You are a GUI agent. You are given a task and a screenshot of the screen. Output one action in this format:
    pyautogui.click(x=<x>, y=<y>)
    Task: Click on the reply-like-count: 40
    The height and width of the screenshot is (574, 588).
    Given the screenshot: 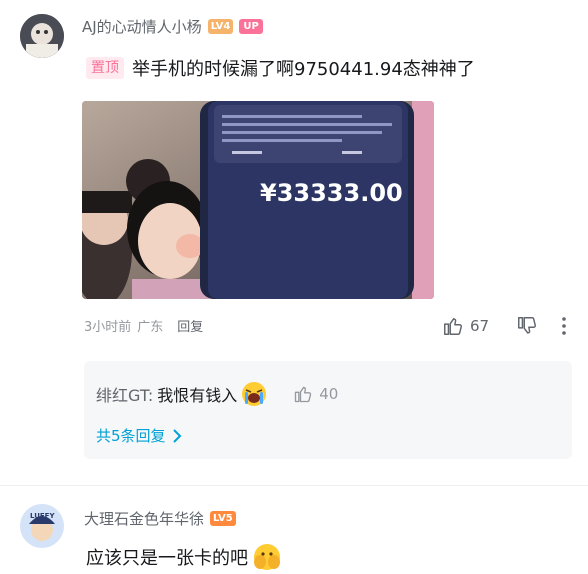 What is the action you would take?
    pyautogui.click(x=329, y=394)
    